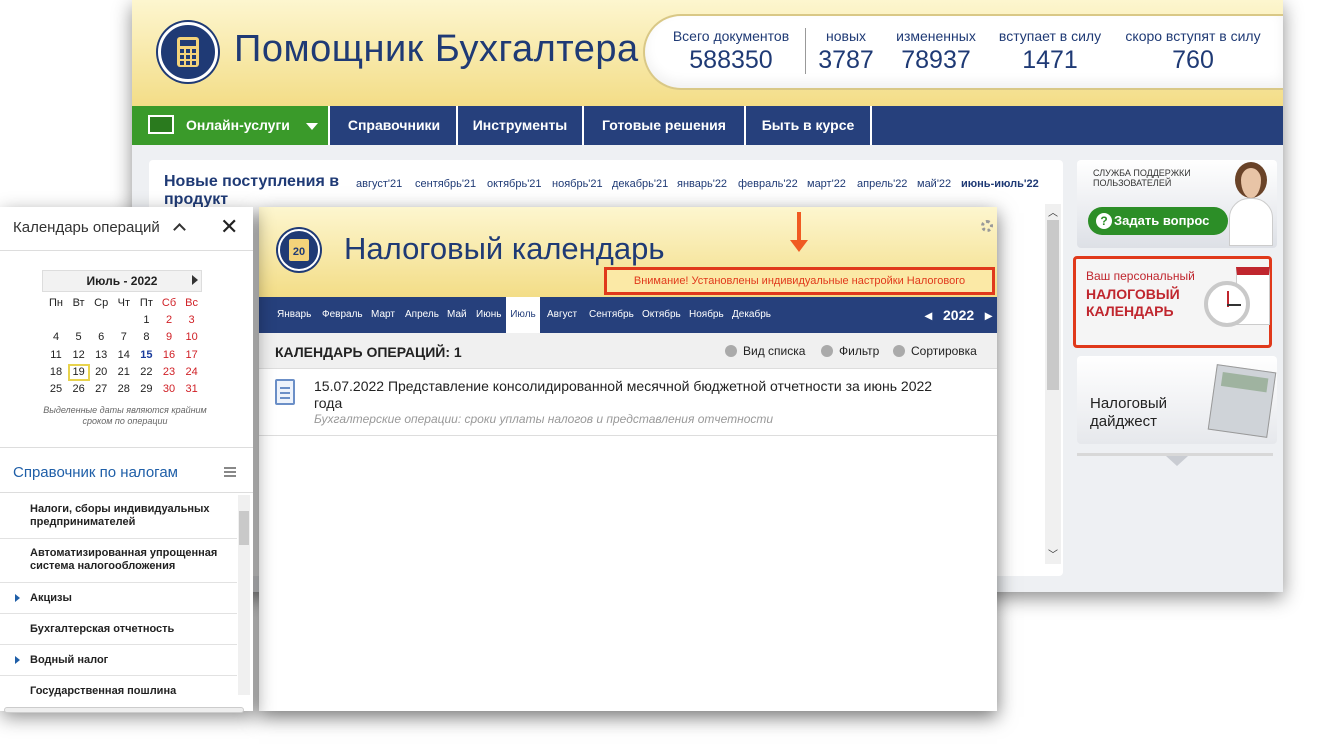 This screenshot has height=751, width=1324. Describe the element at coordinates (488, 315) in the screenshot. I see `tab-month: Июнь` at that location.